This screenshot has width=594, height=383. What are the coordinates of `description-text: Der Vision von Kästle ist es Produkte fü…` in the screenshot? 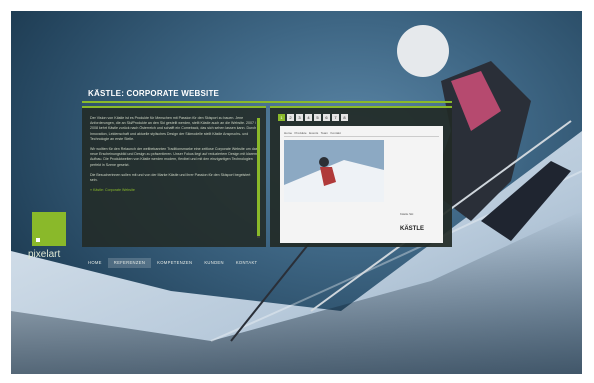 It's located at (174, 157).